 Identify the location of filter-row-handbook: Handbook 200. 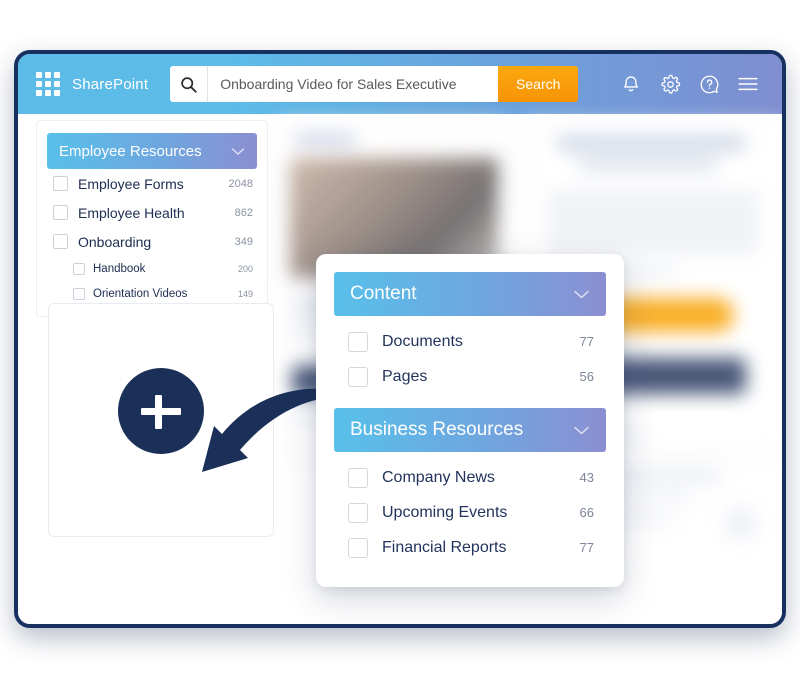
(152, 268).